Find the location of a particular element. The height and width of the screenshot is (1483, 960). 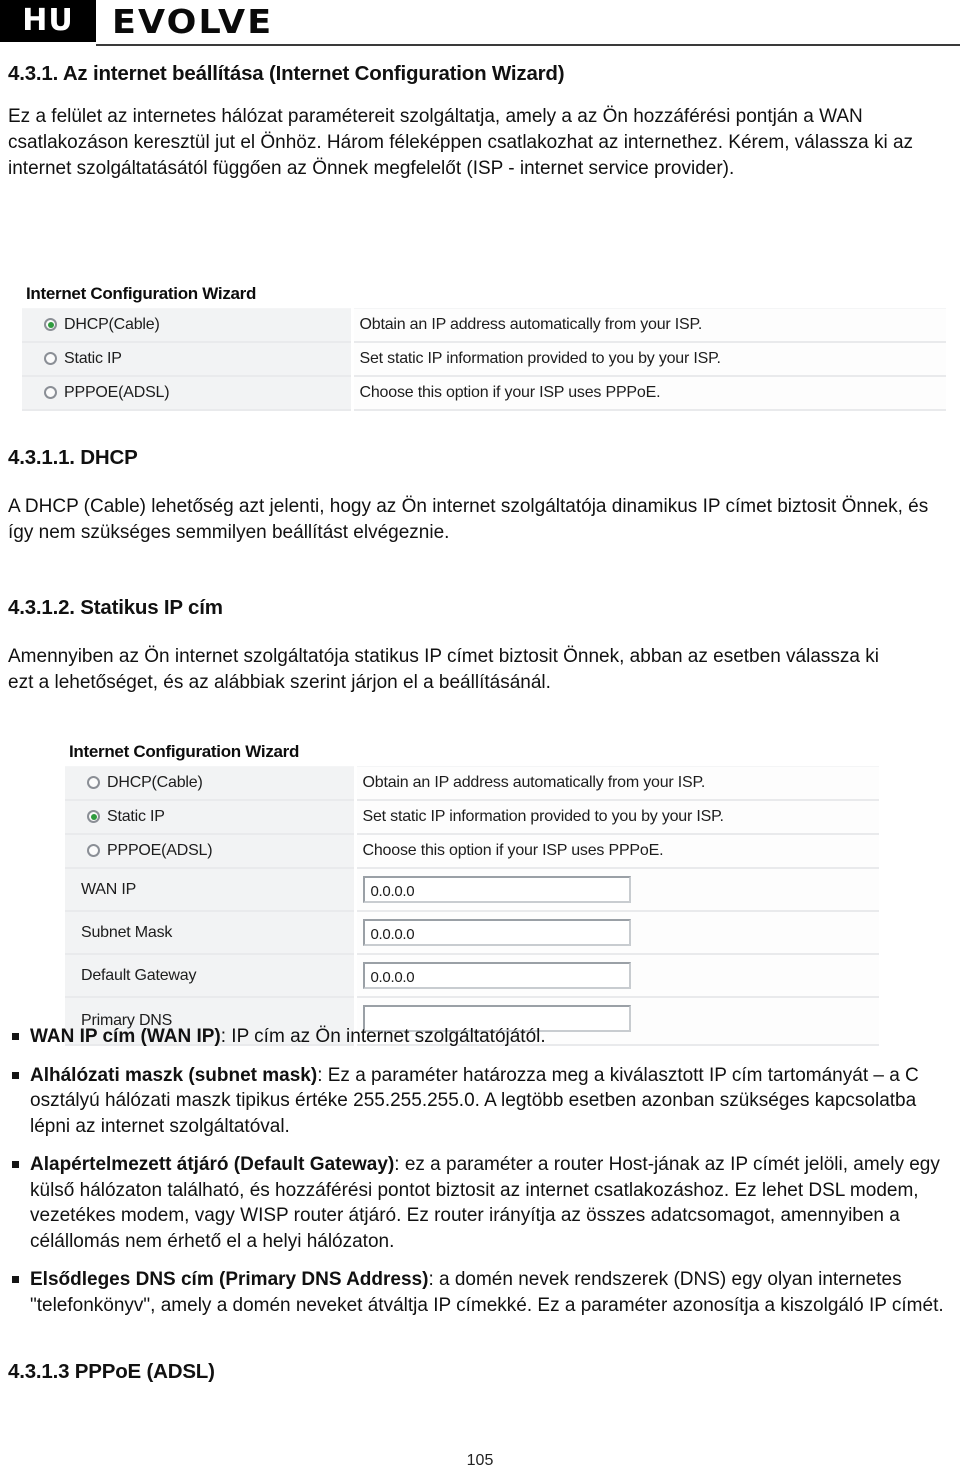

term-label: WAN IP cím (WAN IP) is located at coordinates (125, 1036).